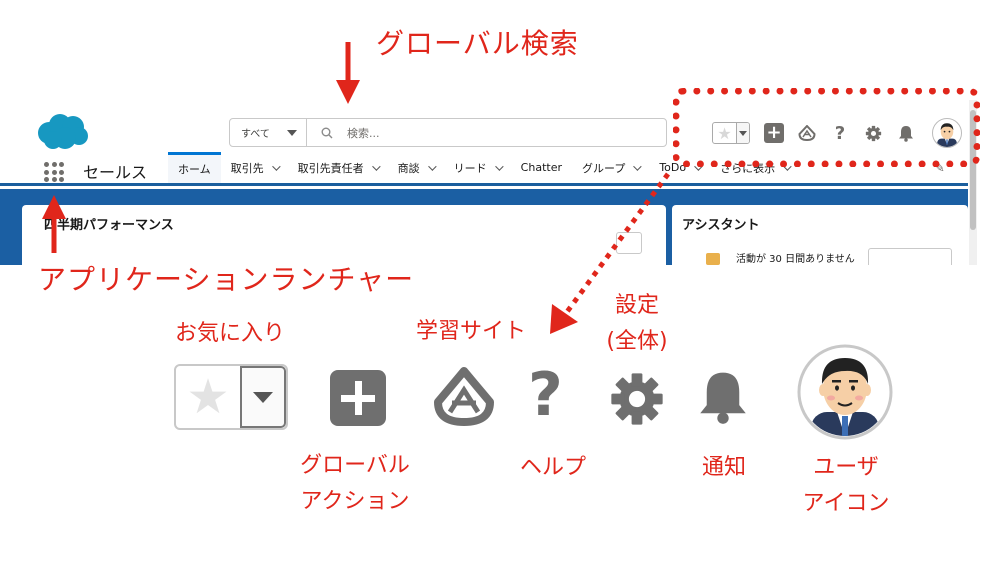  Describe the element at coordinates (721, 225) in the screenshot. I see `card-title: アシスタント` at that location.